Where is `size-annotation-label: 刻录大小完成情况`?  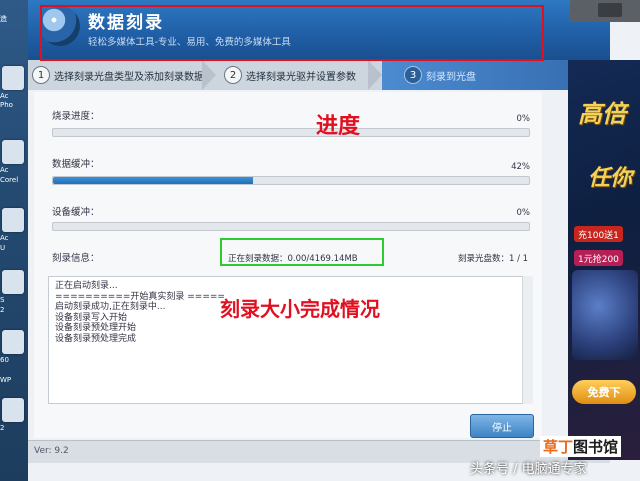
size-annotation-label: 刻录大小完成情况 is located at coordinates (300, 309).